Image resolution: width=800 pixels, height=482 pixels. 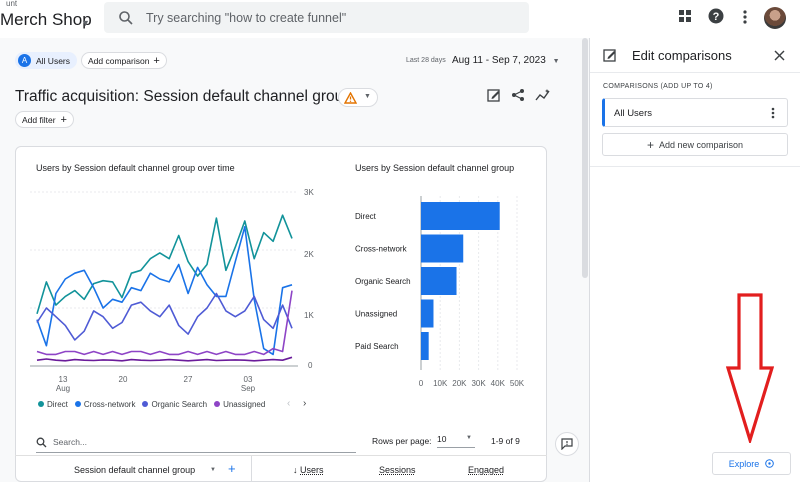 What do you see at coordinates (239, 404) in the screenshot?
I see `legend-item: Unassigned` at bounding box center [239, 404].